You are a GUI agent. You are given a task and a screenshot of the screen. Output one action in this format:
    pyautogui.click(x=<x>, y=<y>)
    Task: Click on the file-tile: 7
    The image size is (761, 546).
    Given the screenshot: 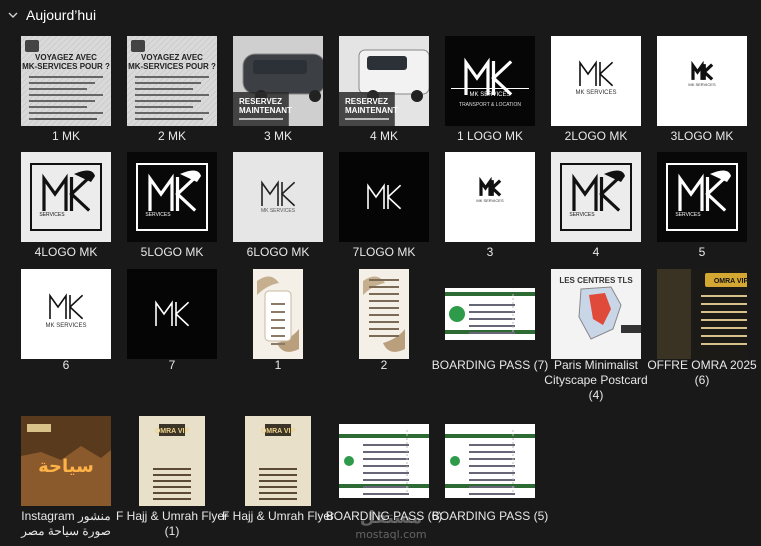 What is the action you would take?
    pyautogui.click(x=172, y=329)
    